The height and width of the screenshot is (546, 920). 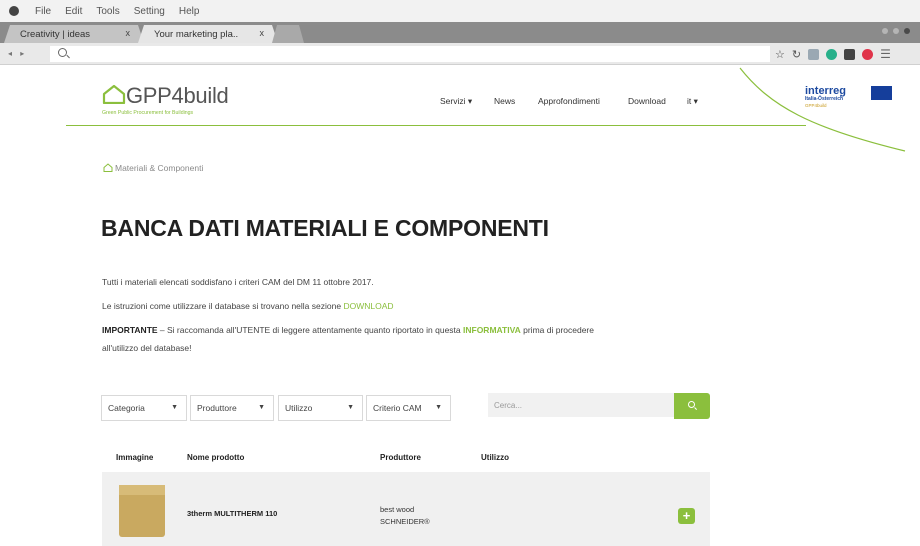 What do you see at coordinates (177, 95) in the screenshot?
I see `logo-text: GPP4build` at bounding box center [177, 95].